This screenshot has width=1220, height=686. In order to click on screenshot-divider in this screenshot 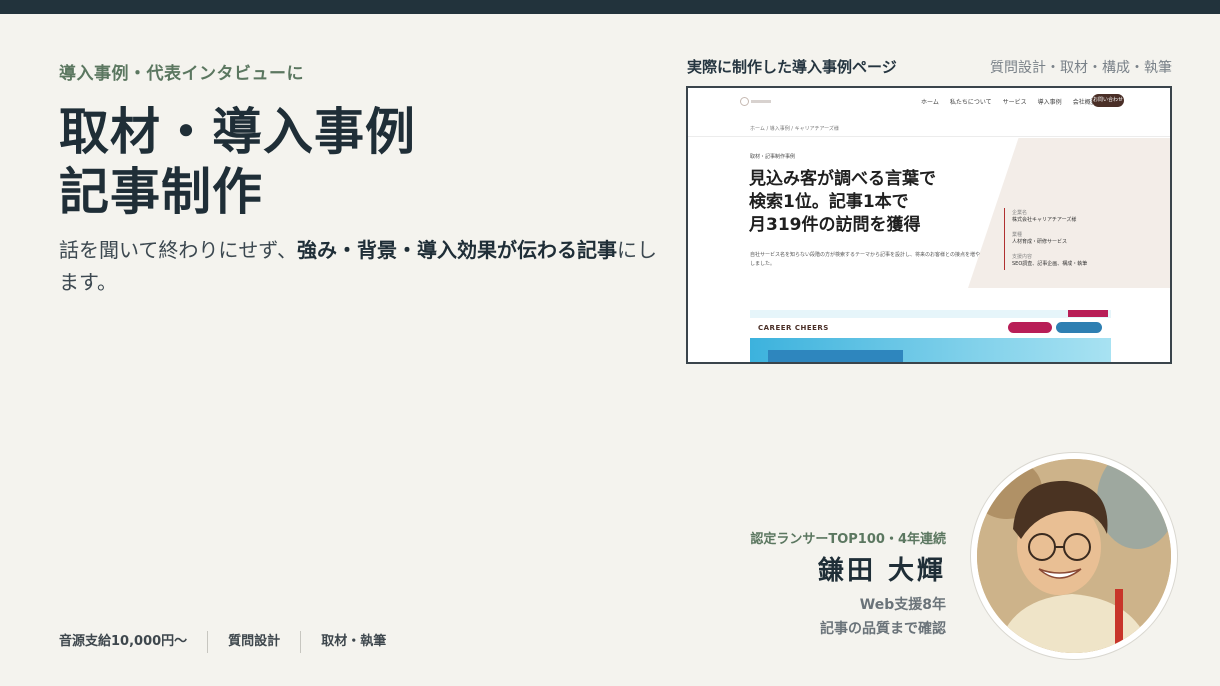, I will do `click(929, 136)`.